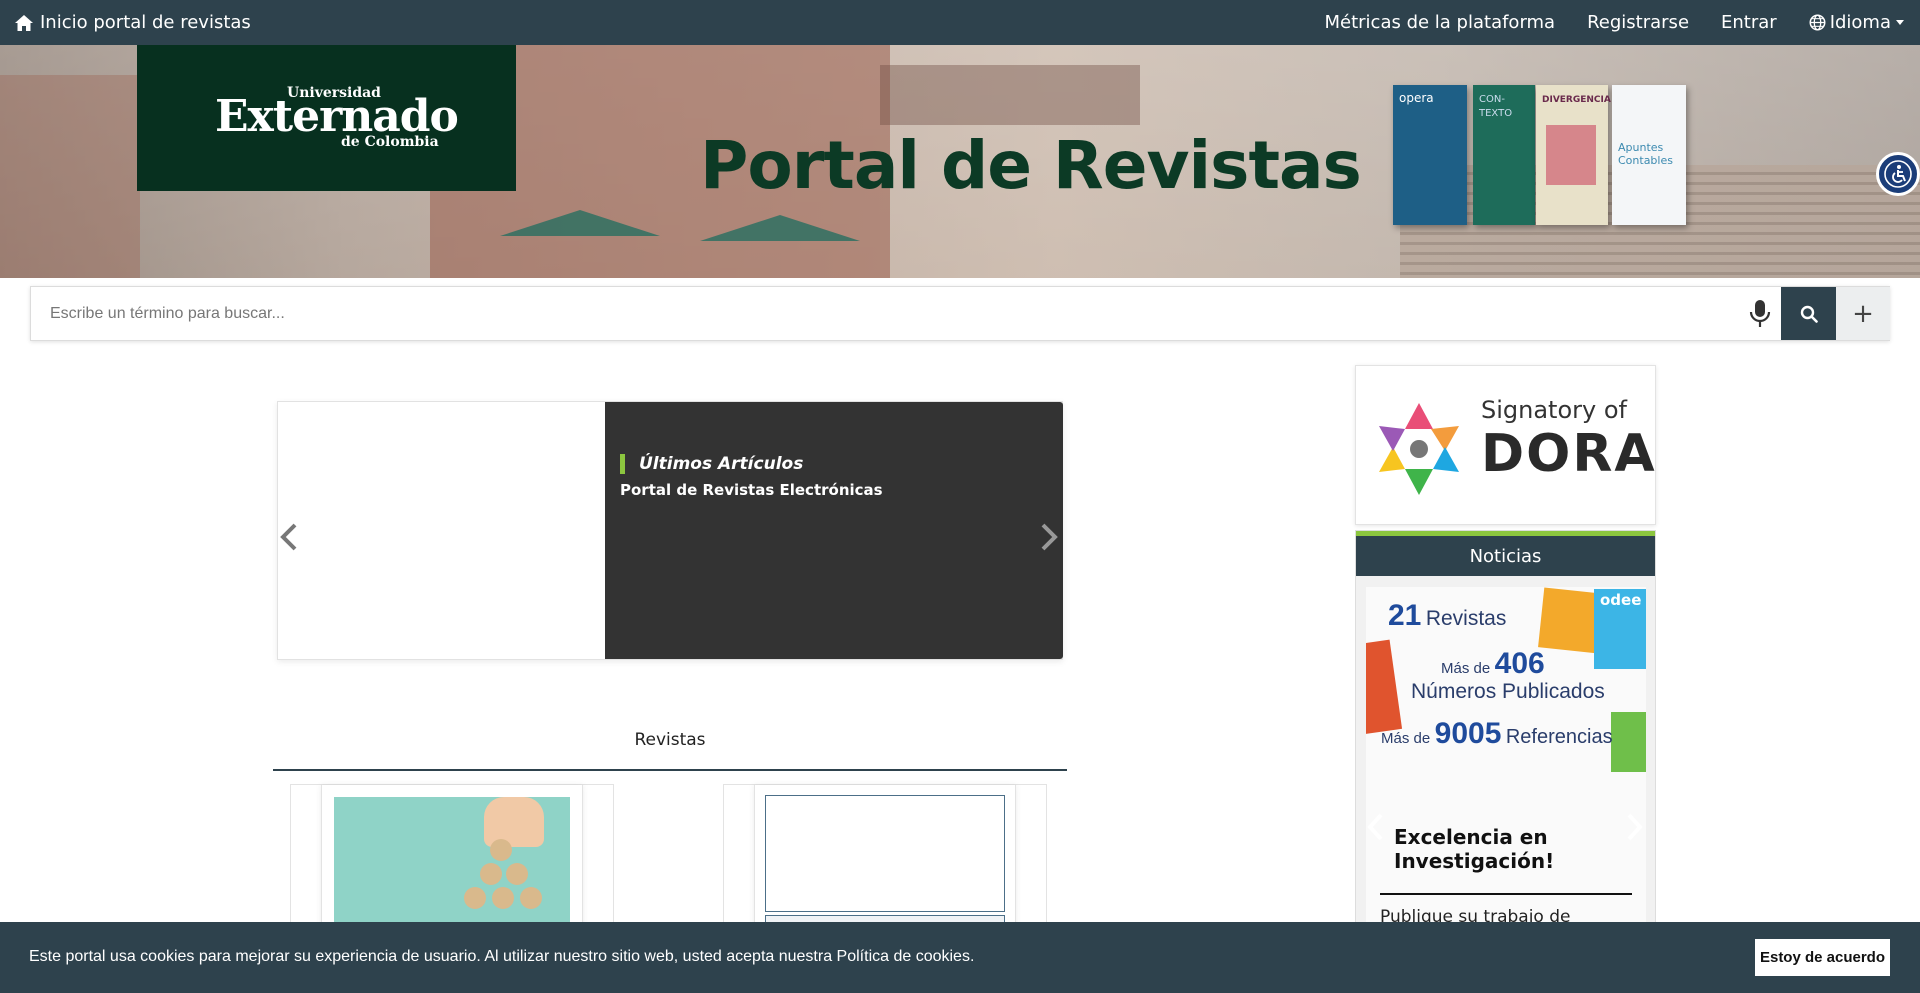 The image size is (1920, 993). Describe the element at coordinates (145, 22) in the screenshot. I see `home-link-label: Inicio portal de revistas` at that location.